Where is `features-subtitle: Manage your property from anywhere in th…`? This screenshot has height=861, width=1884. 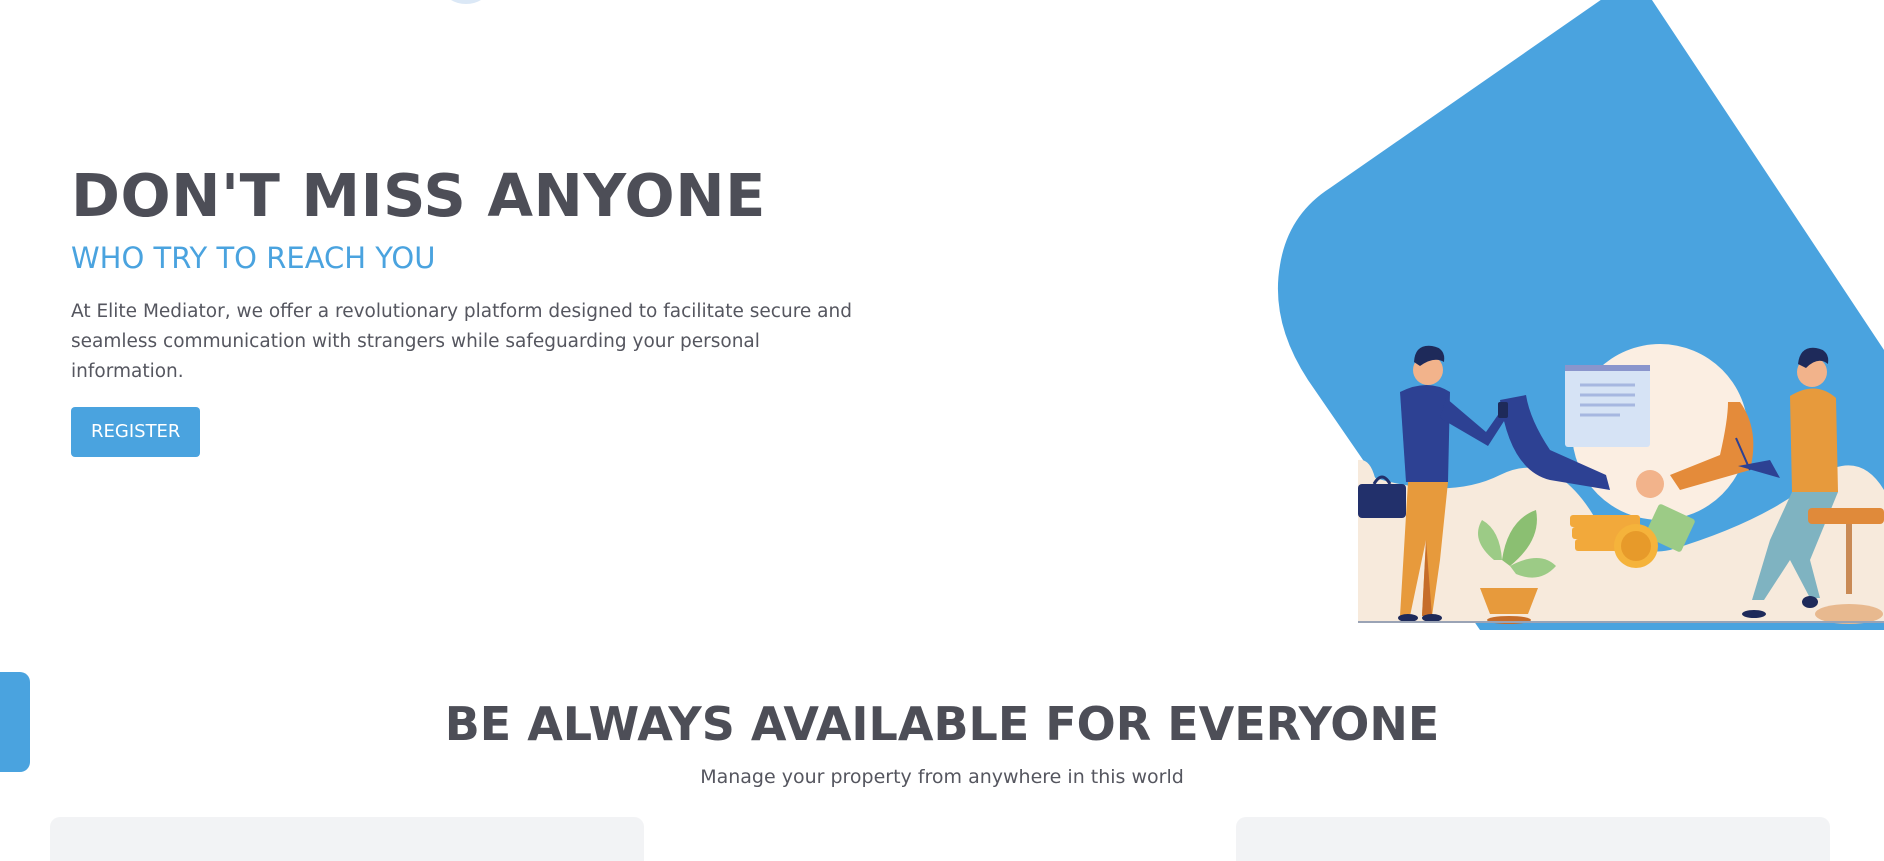 features-subtitle: Manage your property from anywhere in th… is located at coordinates (942, 777).